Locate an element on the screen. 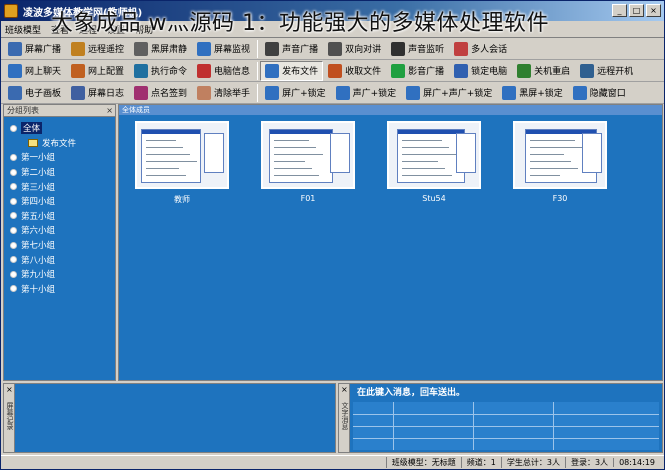 The image size is (665, 470). toolbar-button: 影音广播 is located at coordinates (417, 71).